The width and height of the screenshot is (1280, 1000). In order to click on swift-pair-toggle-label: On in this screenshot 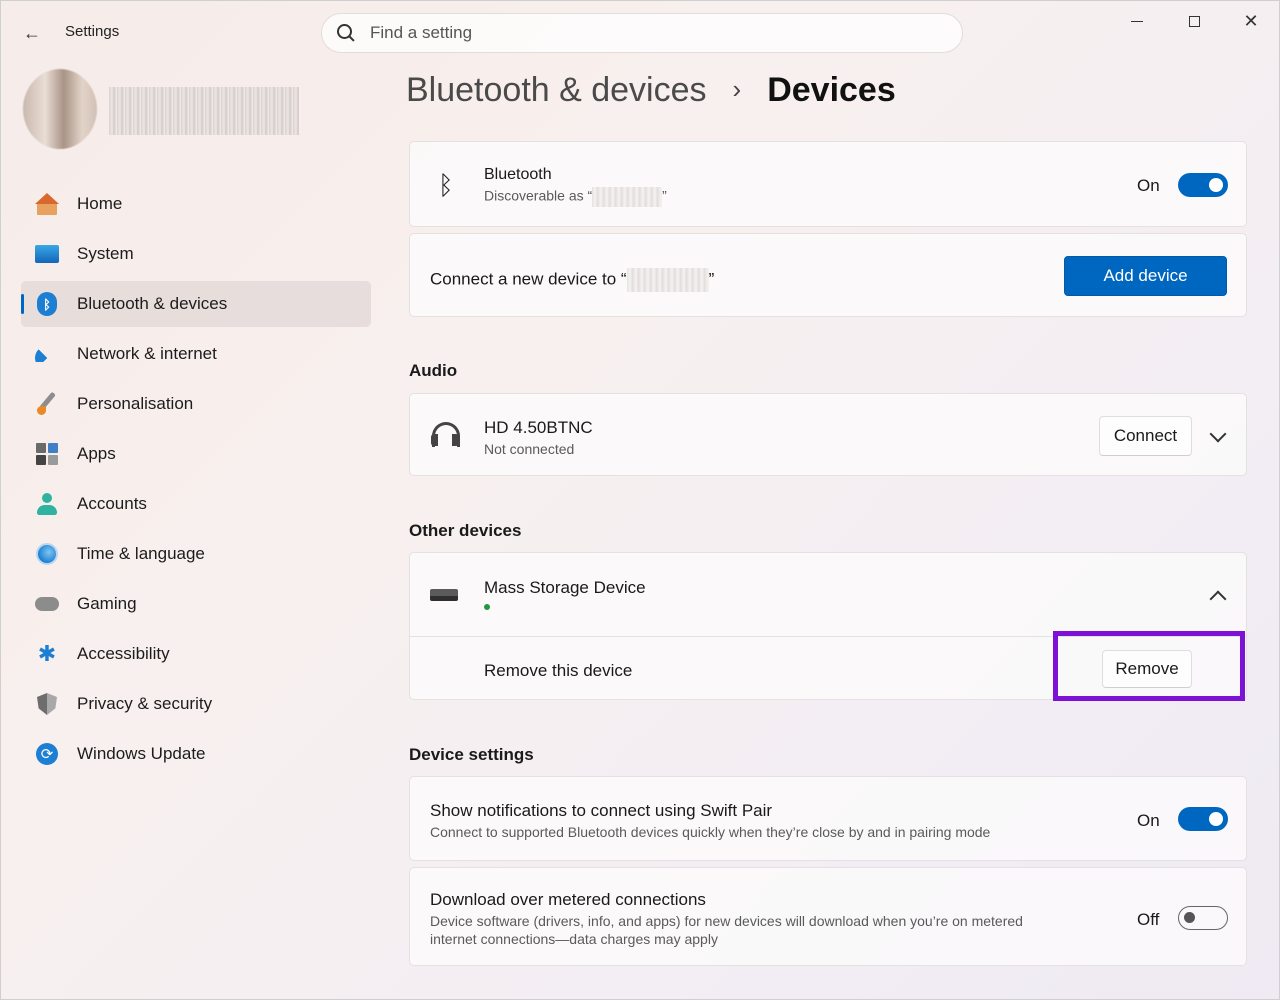, I will do `click(1148, 820)`.